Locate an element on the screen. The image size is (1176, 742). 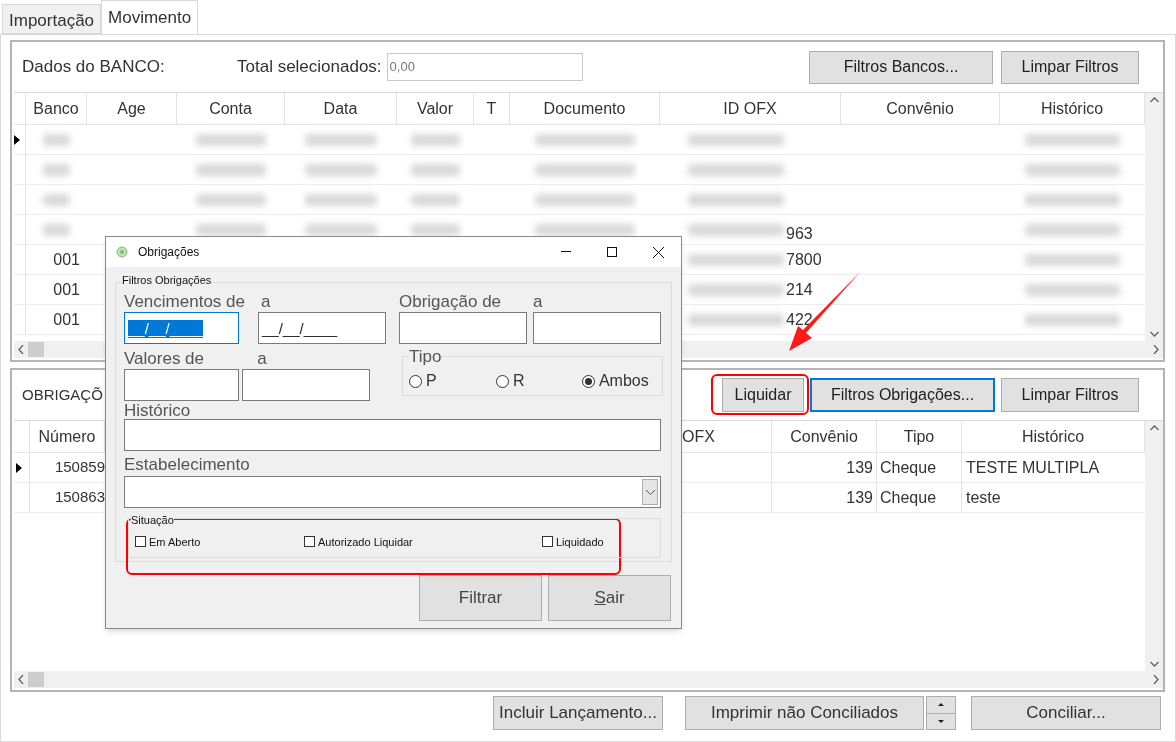
dropdown-field is located at coordinates (392, 492).